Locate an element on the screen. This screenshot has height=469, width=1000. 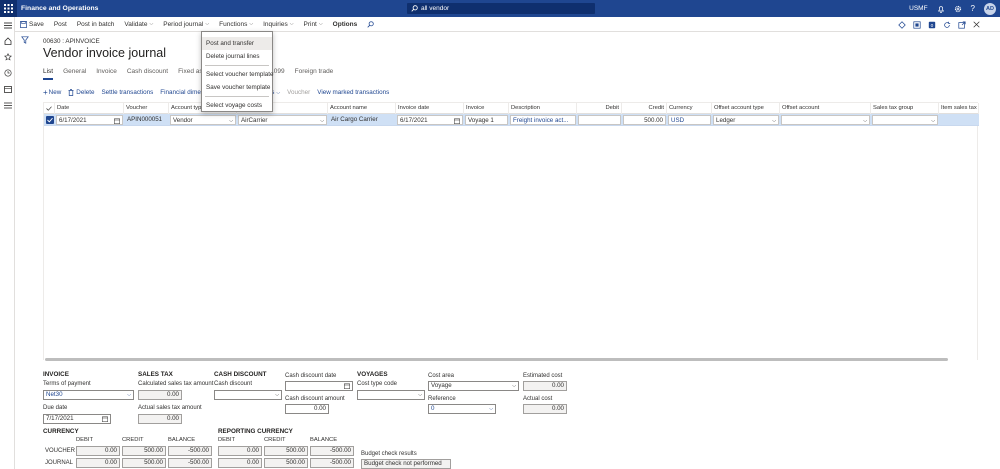
reference-select: 0 ⌵ is located at coordinates (462, 409).